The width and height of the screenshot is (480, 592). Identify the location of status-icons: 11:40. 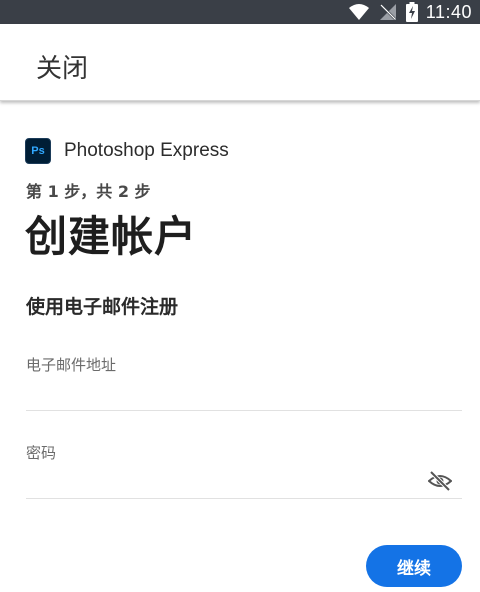
(410, 12).